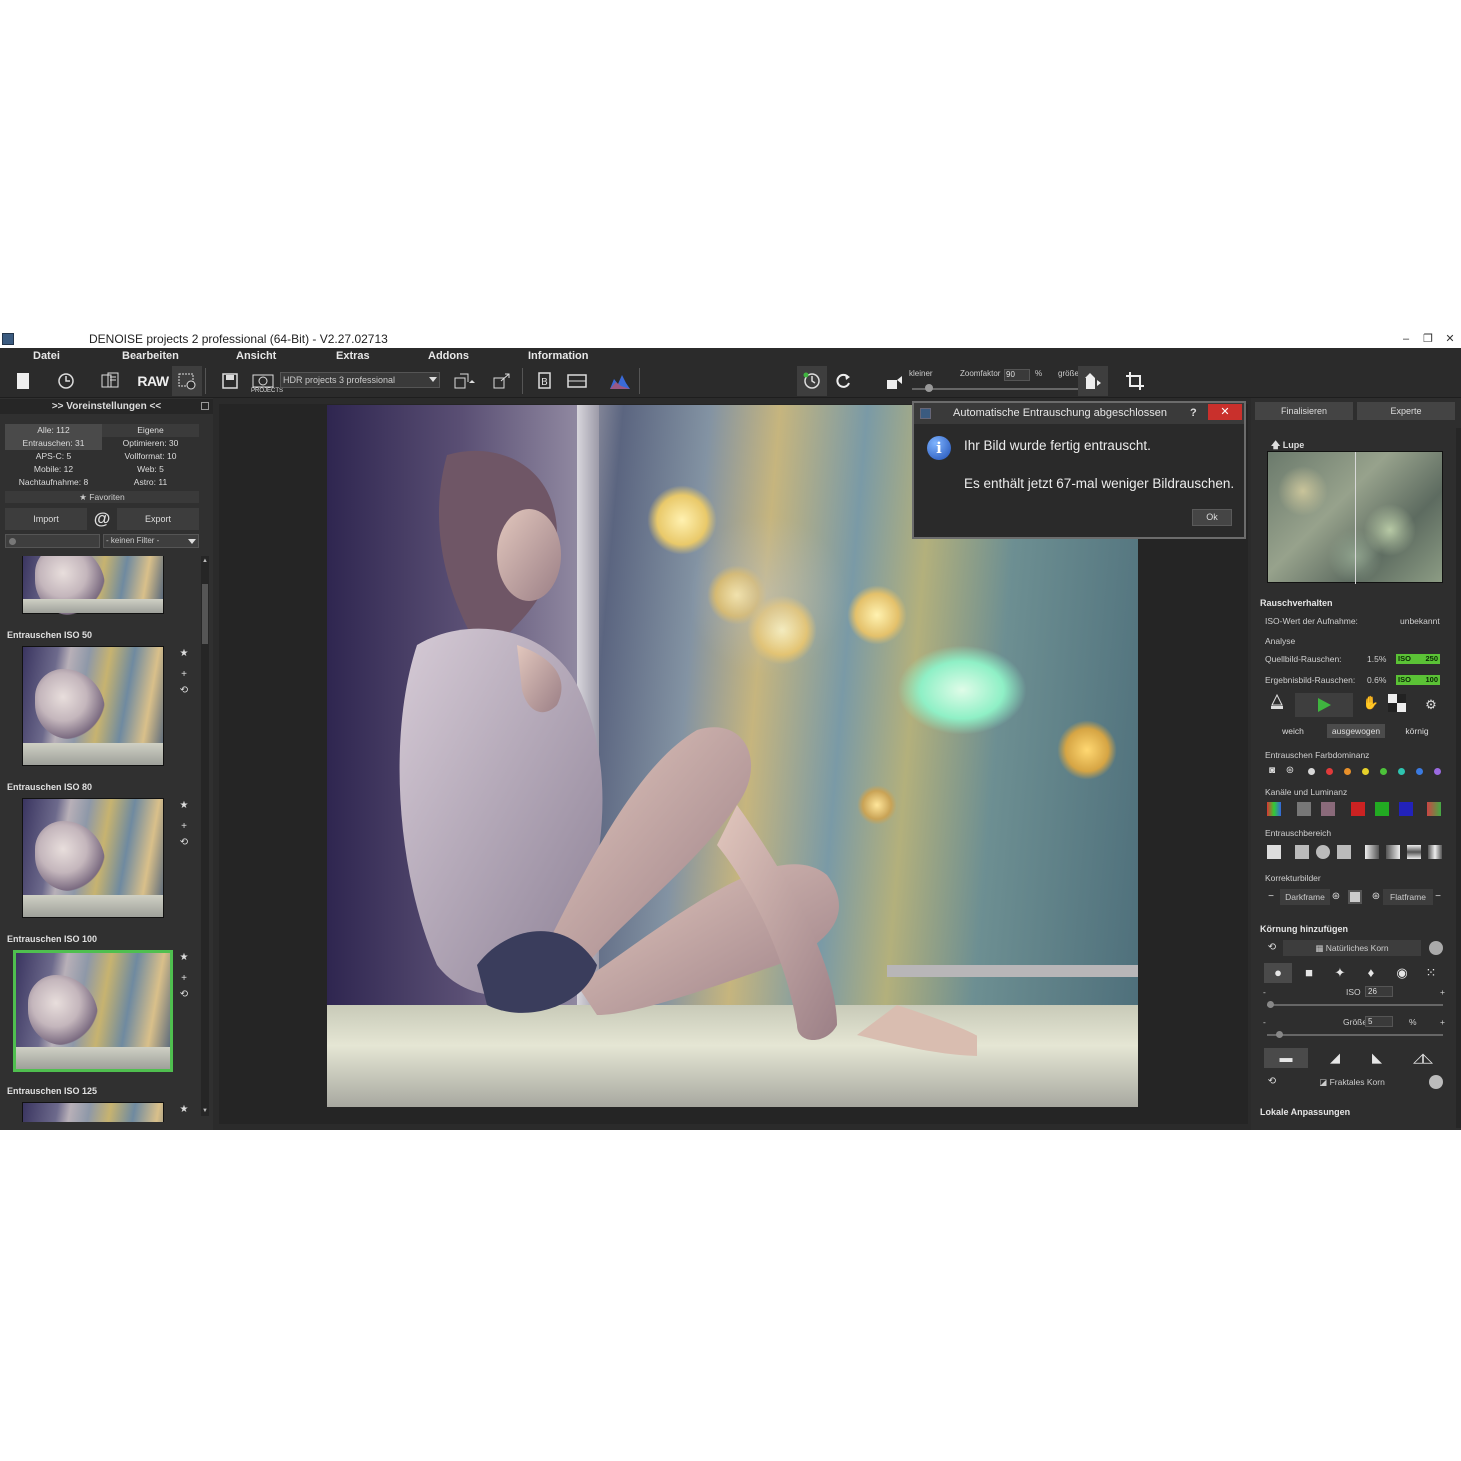  I want to click on loupe-split-line, so click(1355, 518).